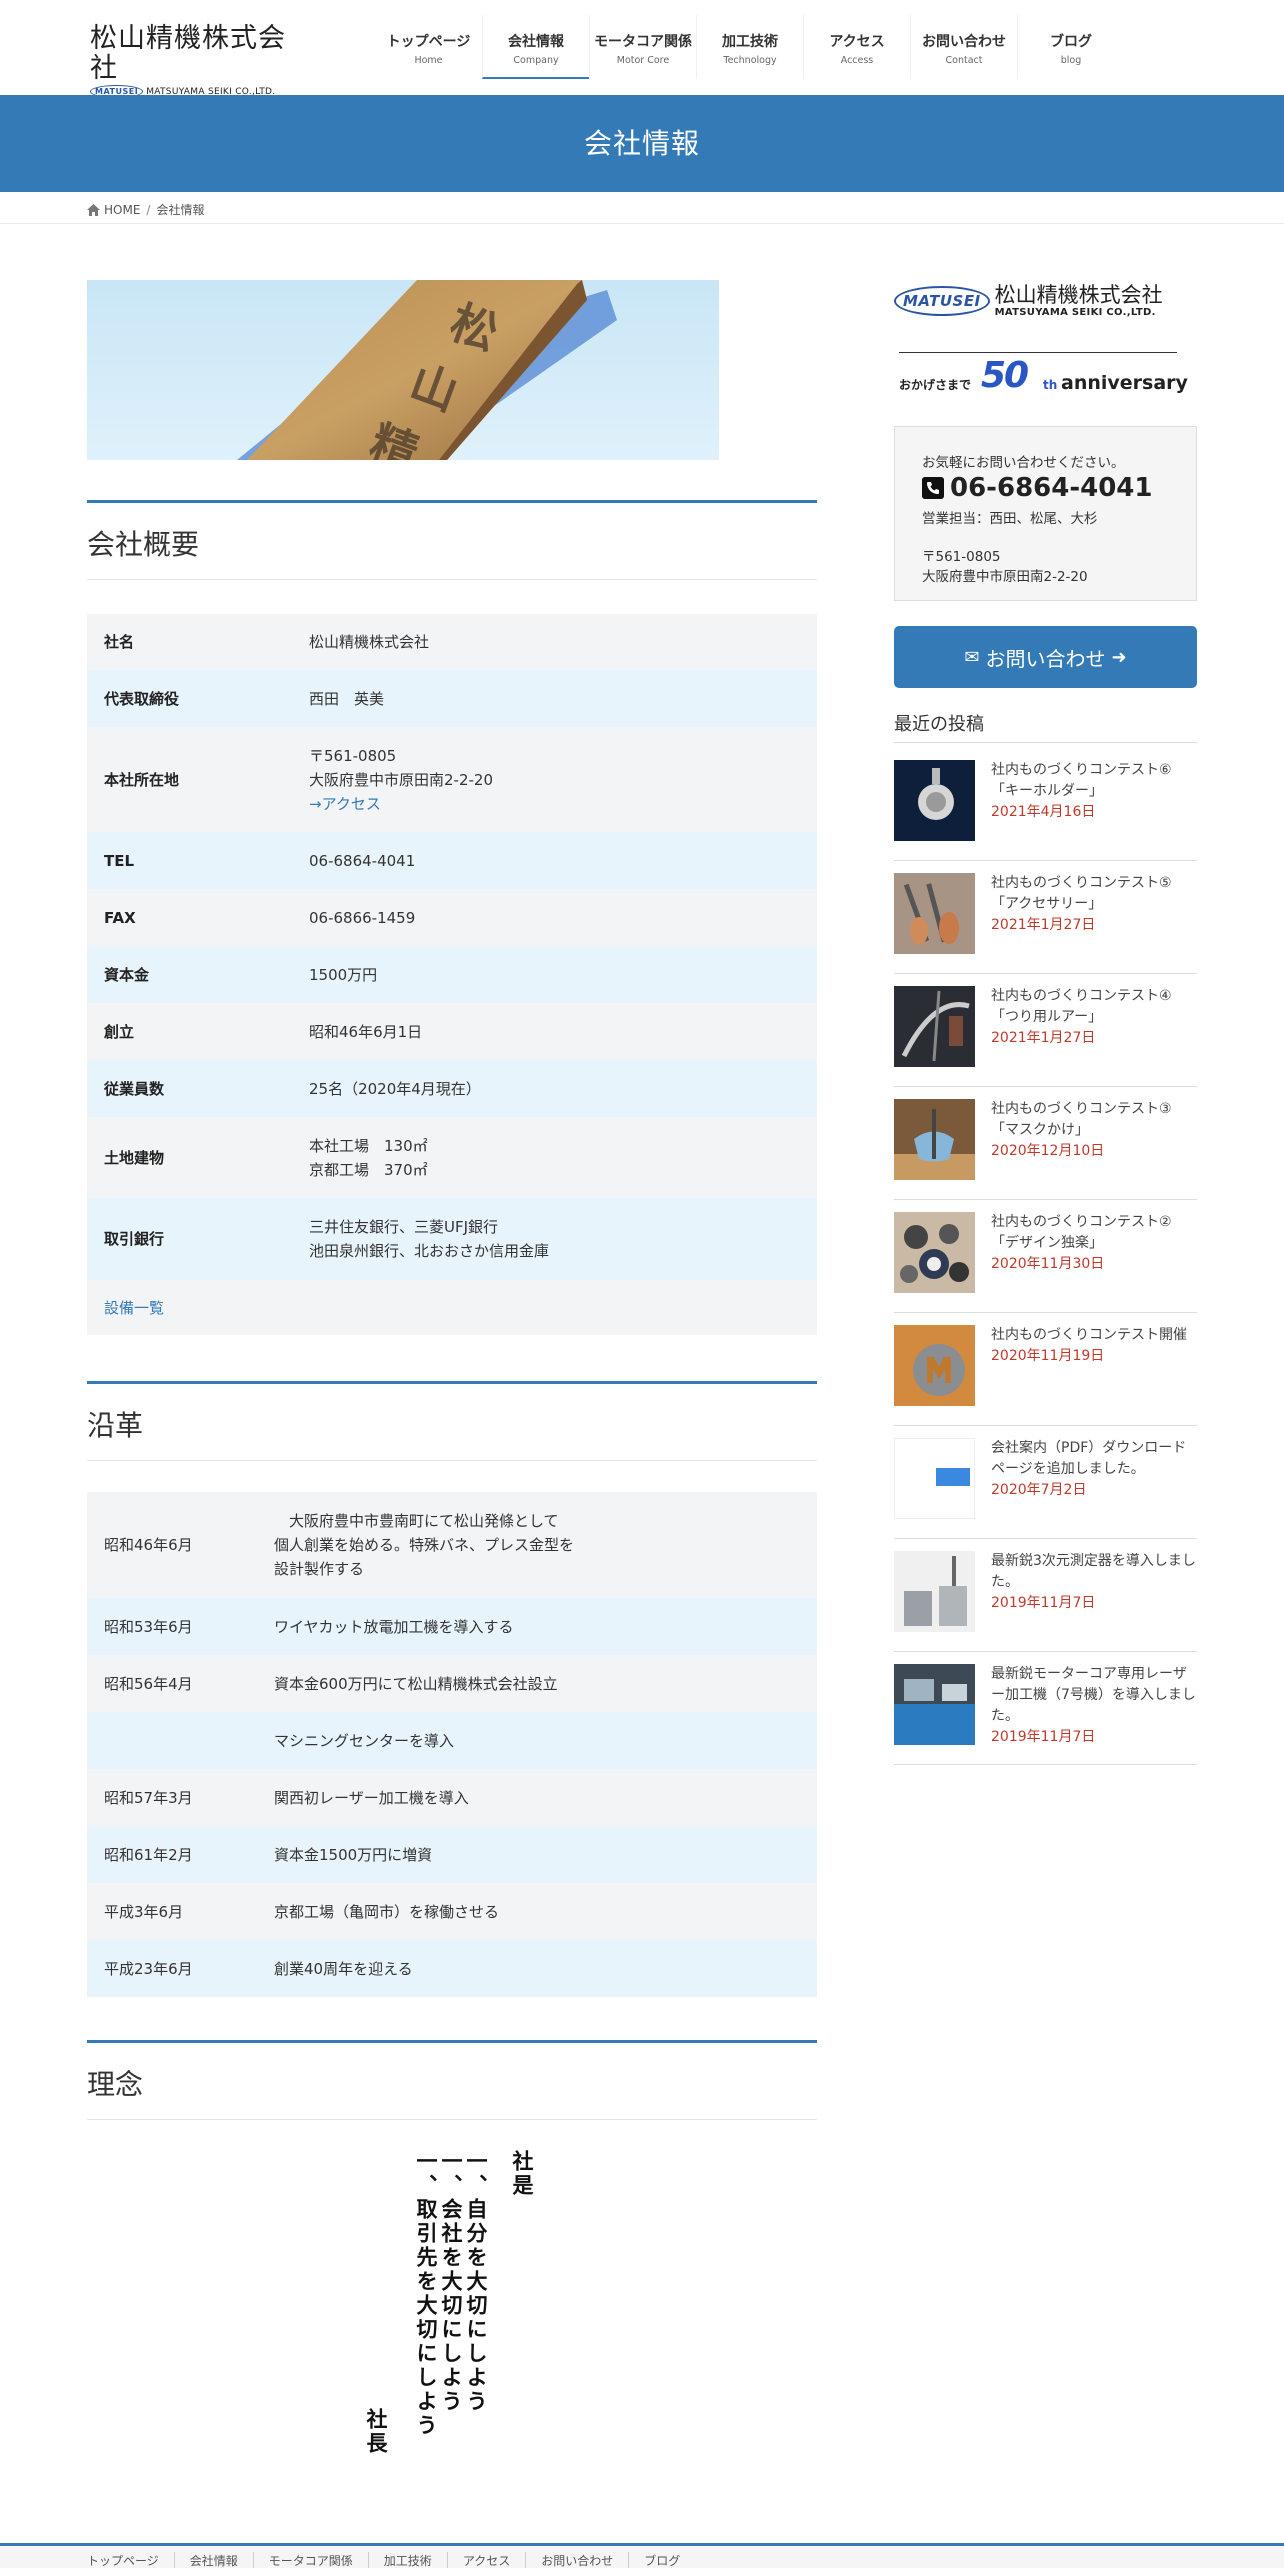 This screenshot has width=1284, height=2568. I want to click on post-item: 会社案内（PDF）ダウンロードページを追加しました。 2020年7月2日, so click(1045, 1482).